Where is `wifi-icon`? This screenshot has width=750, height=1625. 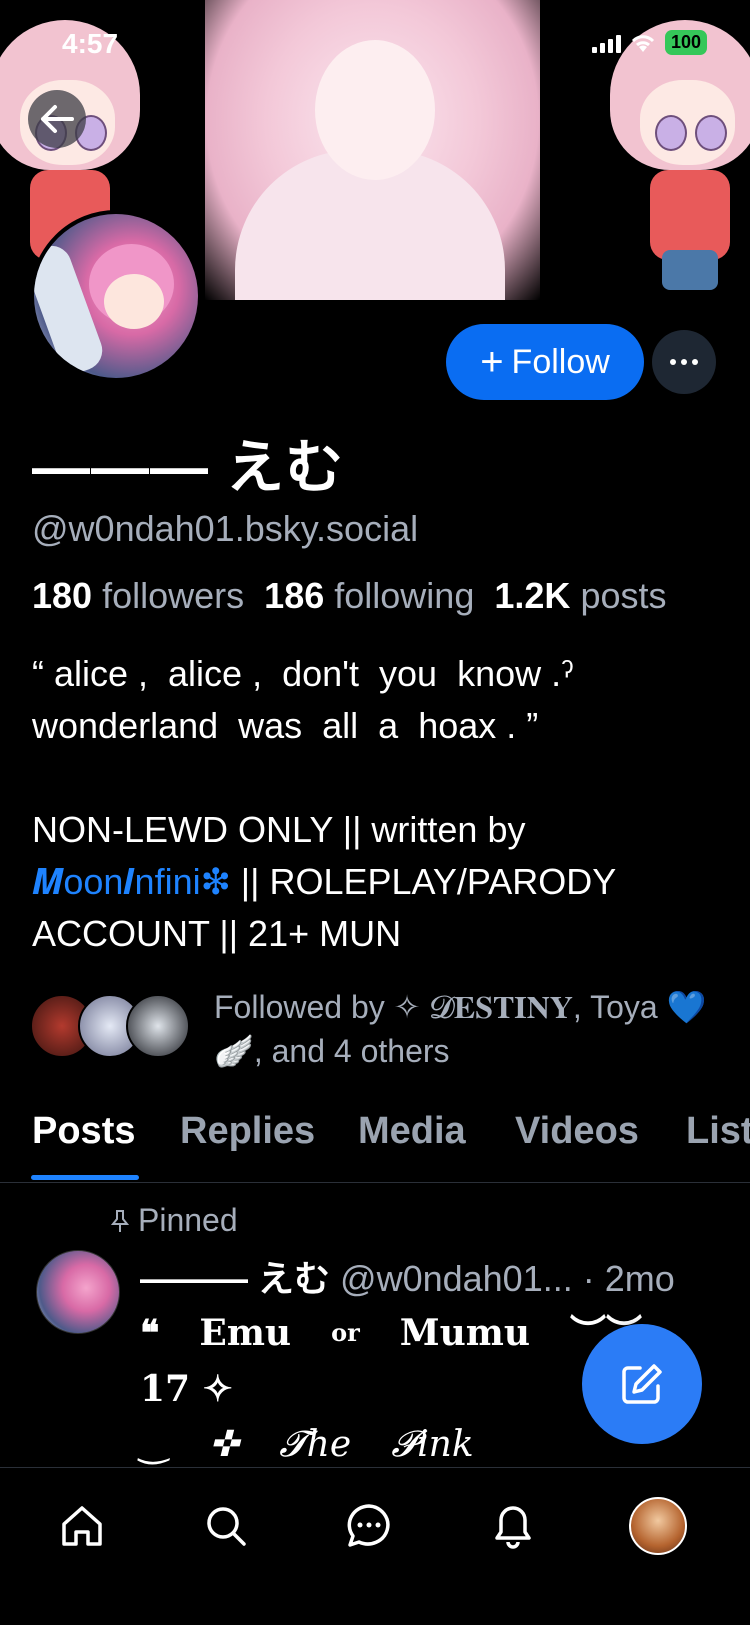
wifi-icon is located at coordinates (643, 43).